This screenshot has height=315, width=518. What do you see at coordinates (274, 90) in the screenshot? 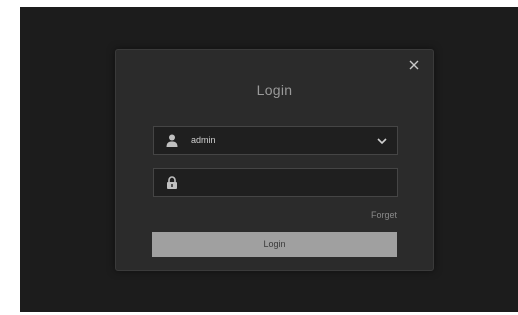
I see `dialog-title: Login` at bounding box center [274, 90].